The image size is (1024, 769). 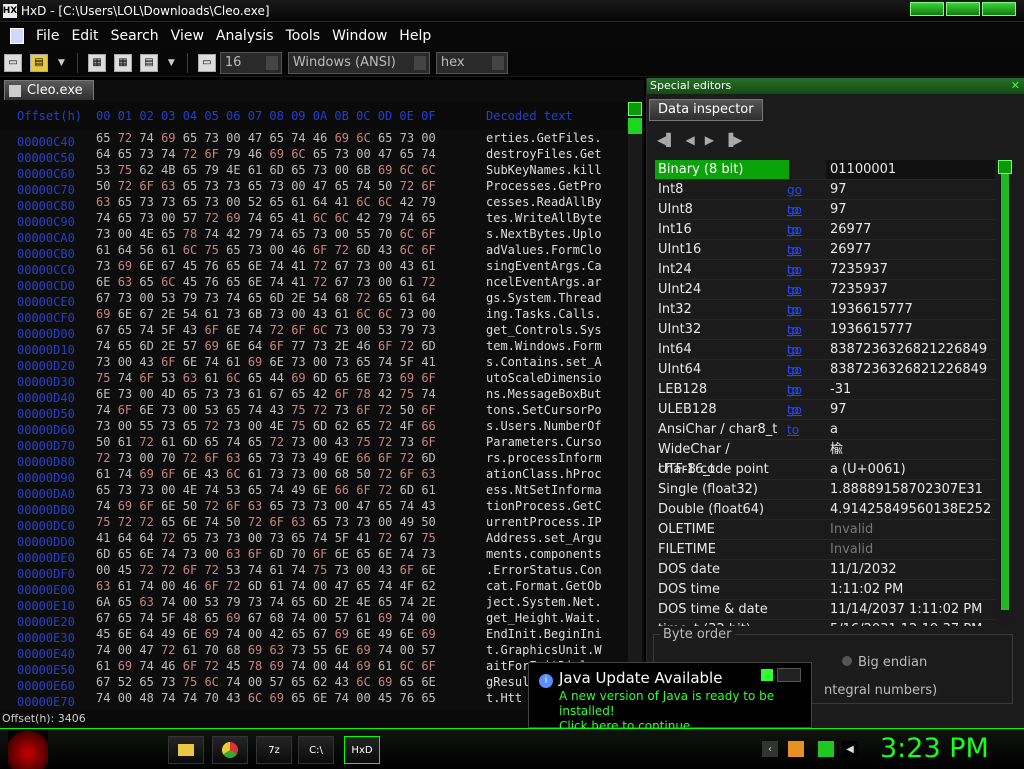 I want to click on hex-byte: 46, so click(x=302, y=250).